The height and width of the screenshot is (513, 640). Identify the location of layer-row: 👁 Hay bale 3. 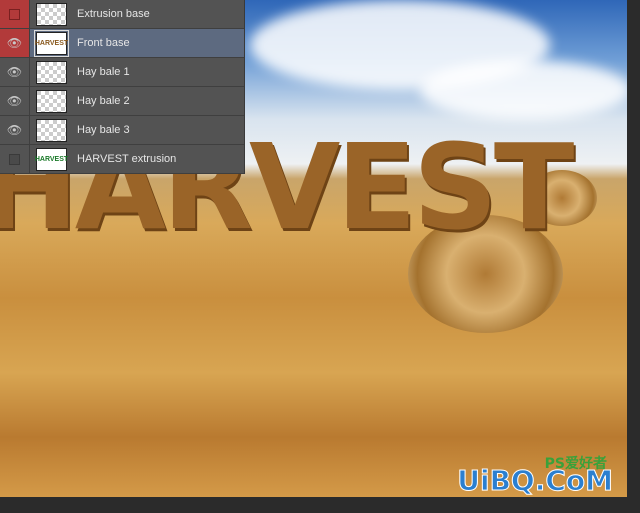
(122, 130).